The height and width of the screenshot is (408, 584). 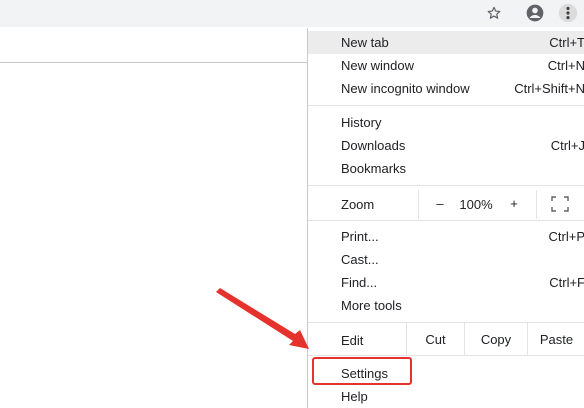 What do you see at coordinates (262, 318) in the screenshot?
I see `annotation-arrow` at bounding box center [262, 318].